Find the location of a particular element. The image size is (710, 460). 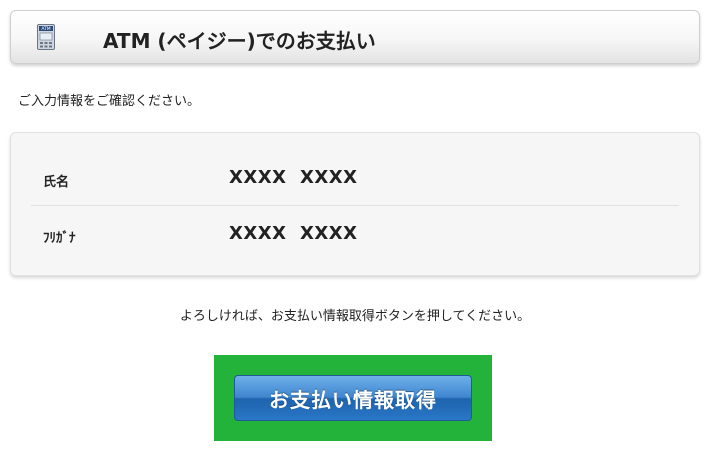

name-label: 氏名 is located at coordinates (56, 182).